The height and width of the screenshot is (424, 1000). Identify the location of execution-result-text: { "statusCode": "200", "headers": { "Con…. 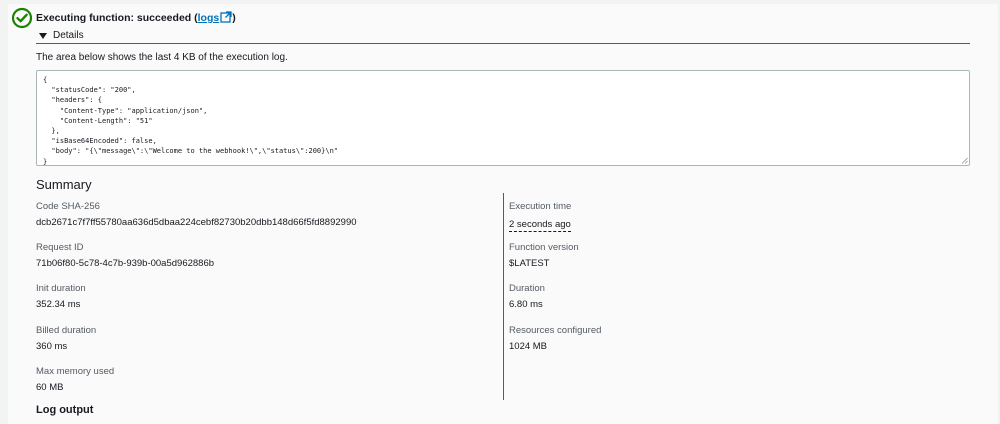
(191, 121).